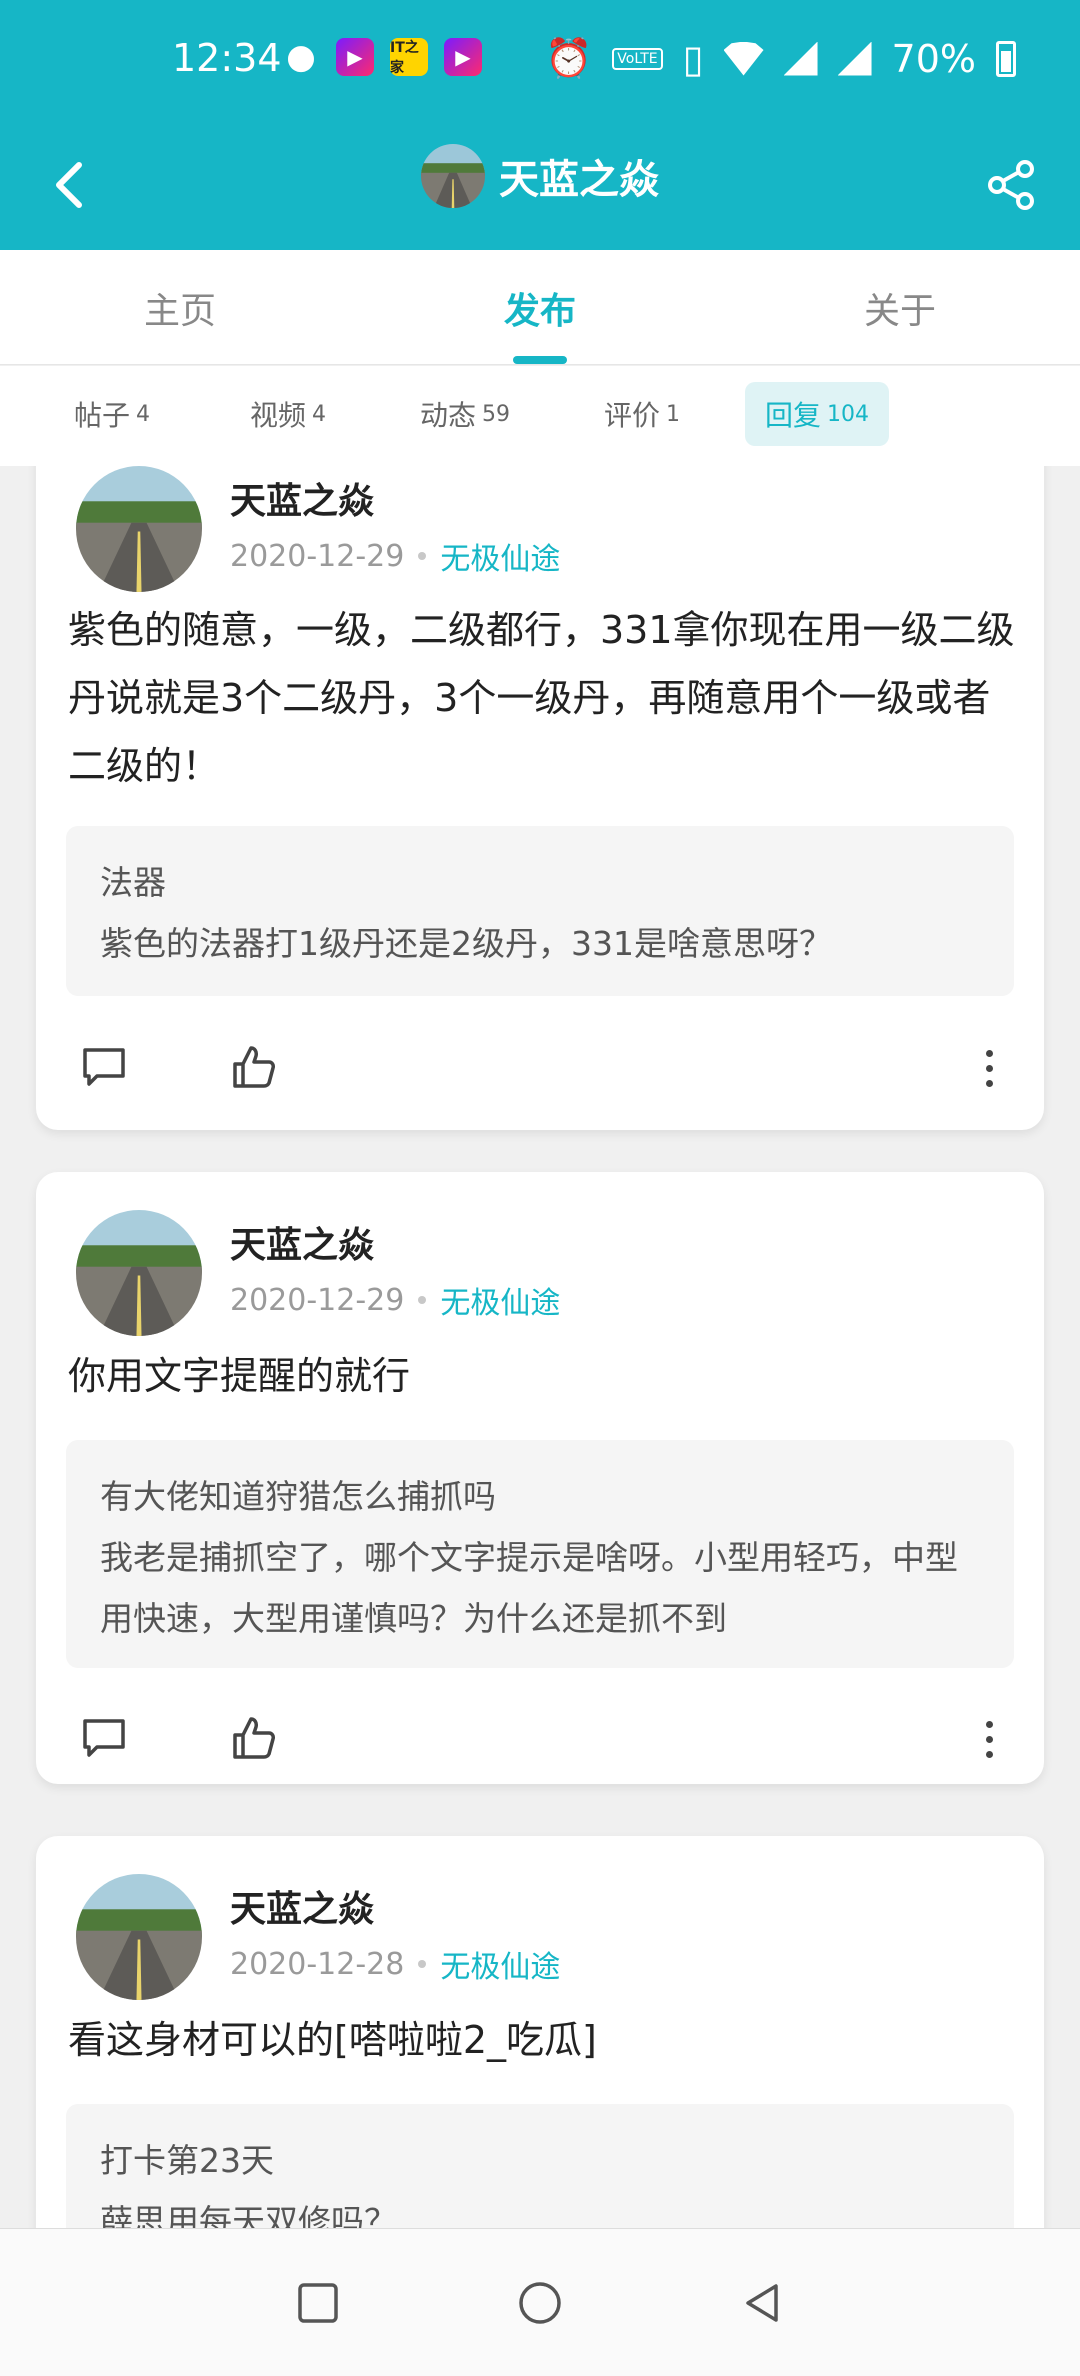 This screenshot has height=2376, width=1080. I want to click on share-button, so click(1011, 185).